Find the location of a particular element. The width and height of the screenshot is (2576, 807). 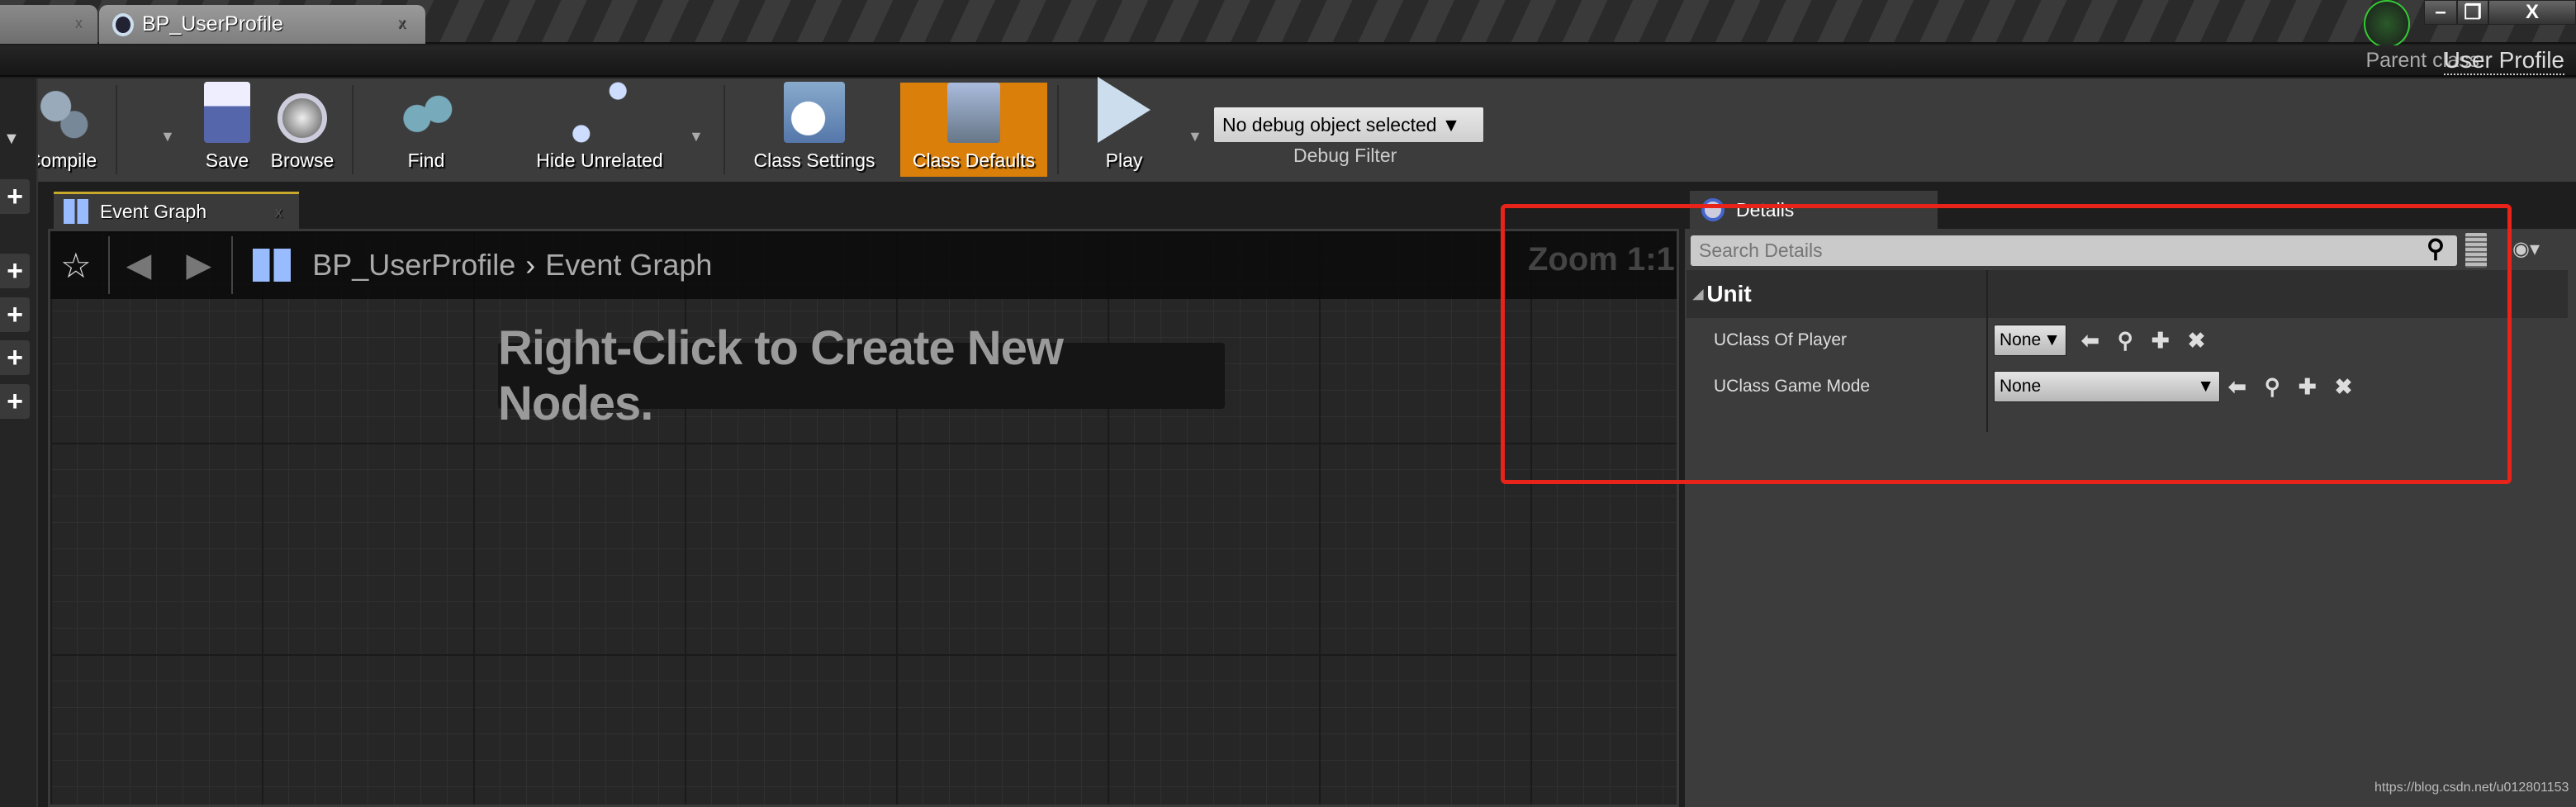

breadcrumb-graph: Event Graph is located at coordinates (628, 265).